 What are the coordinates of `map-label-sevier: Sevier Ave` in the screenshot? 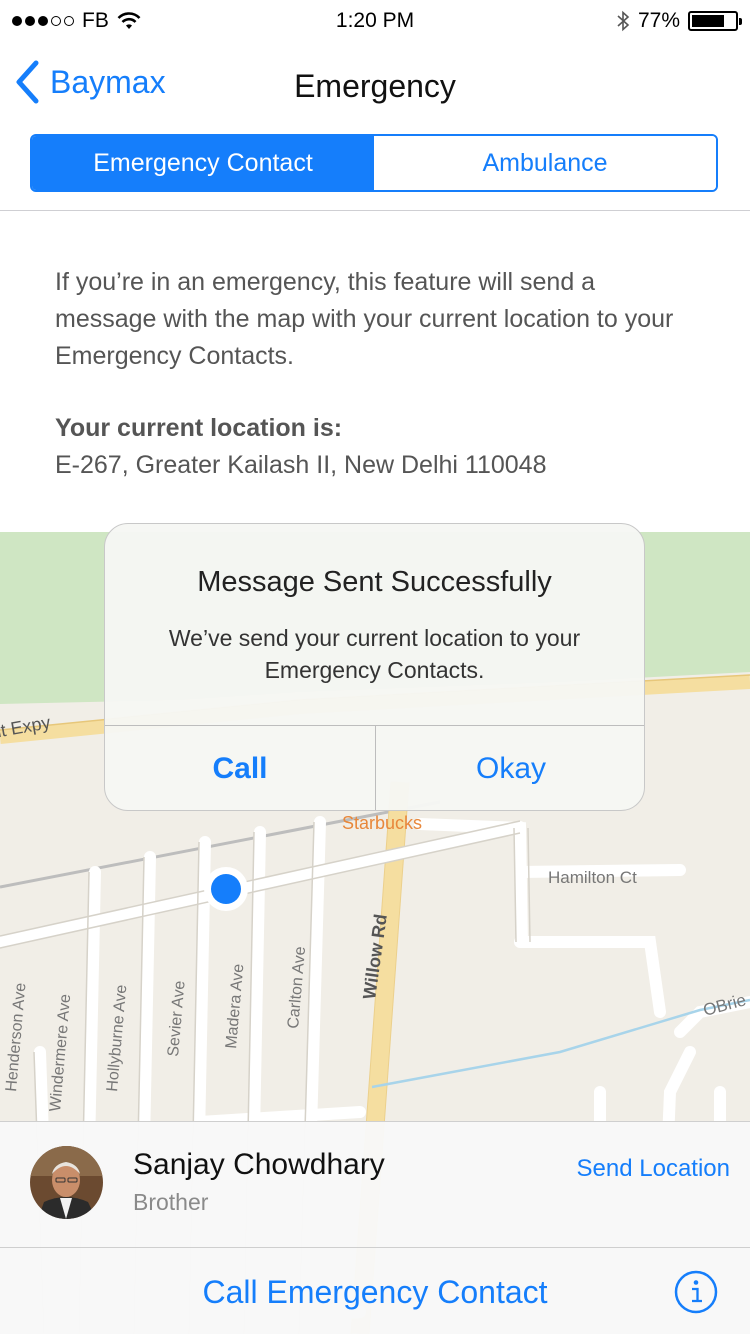 It's located at (177, 1018).